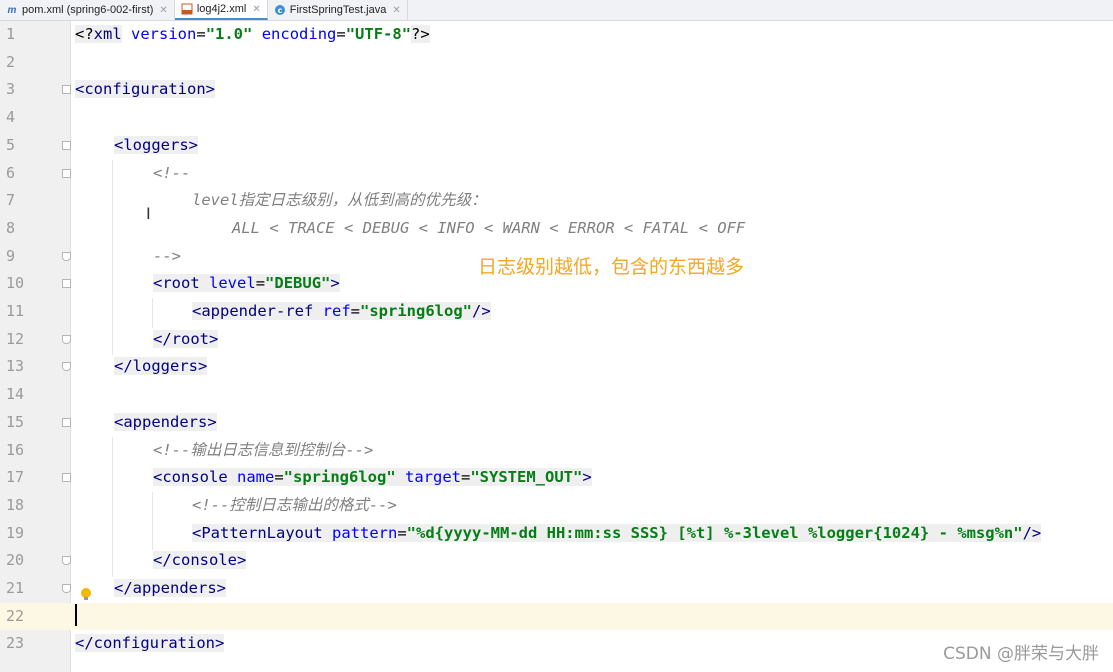  Describe the element at coordinates (200, 560) in the screenshot. I see `tag-console-close: </console>` at that location.